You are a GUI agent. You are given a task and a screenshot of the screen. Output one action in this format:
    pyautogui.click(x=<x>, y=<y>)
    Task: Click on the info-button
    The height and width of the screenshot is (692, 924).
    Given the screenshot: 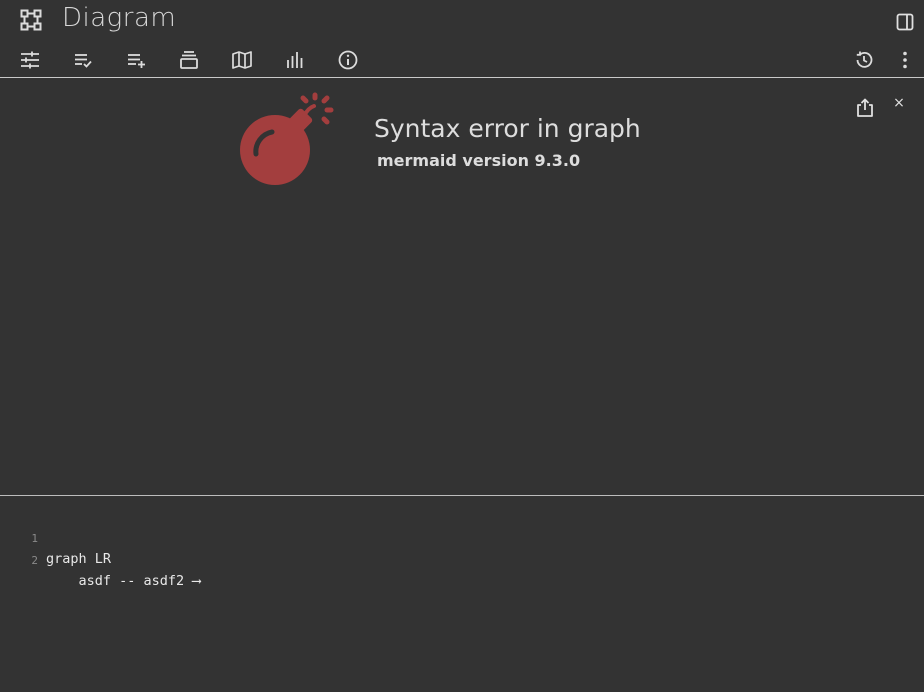 What is the action you would take?
    pyautogui.click(x=348, y=60)
    